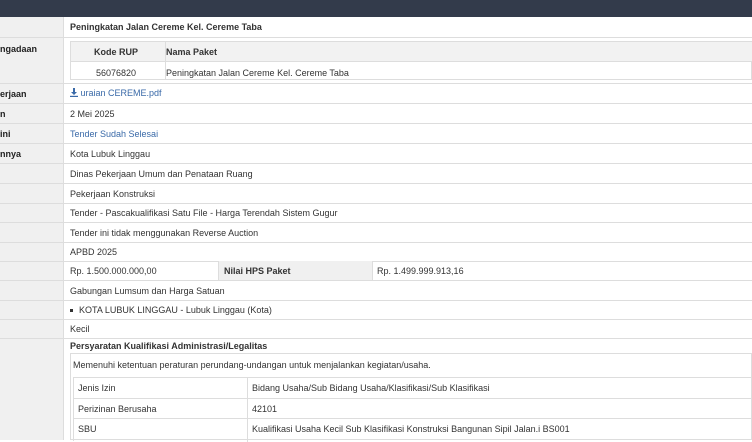  I want to click on jenis-kontrak-value: Gabungan Lumsum dan Harga Satuan, so click(147, 291).